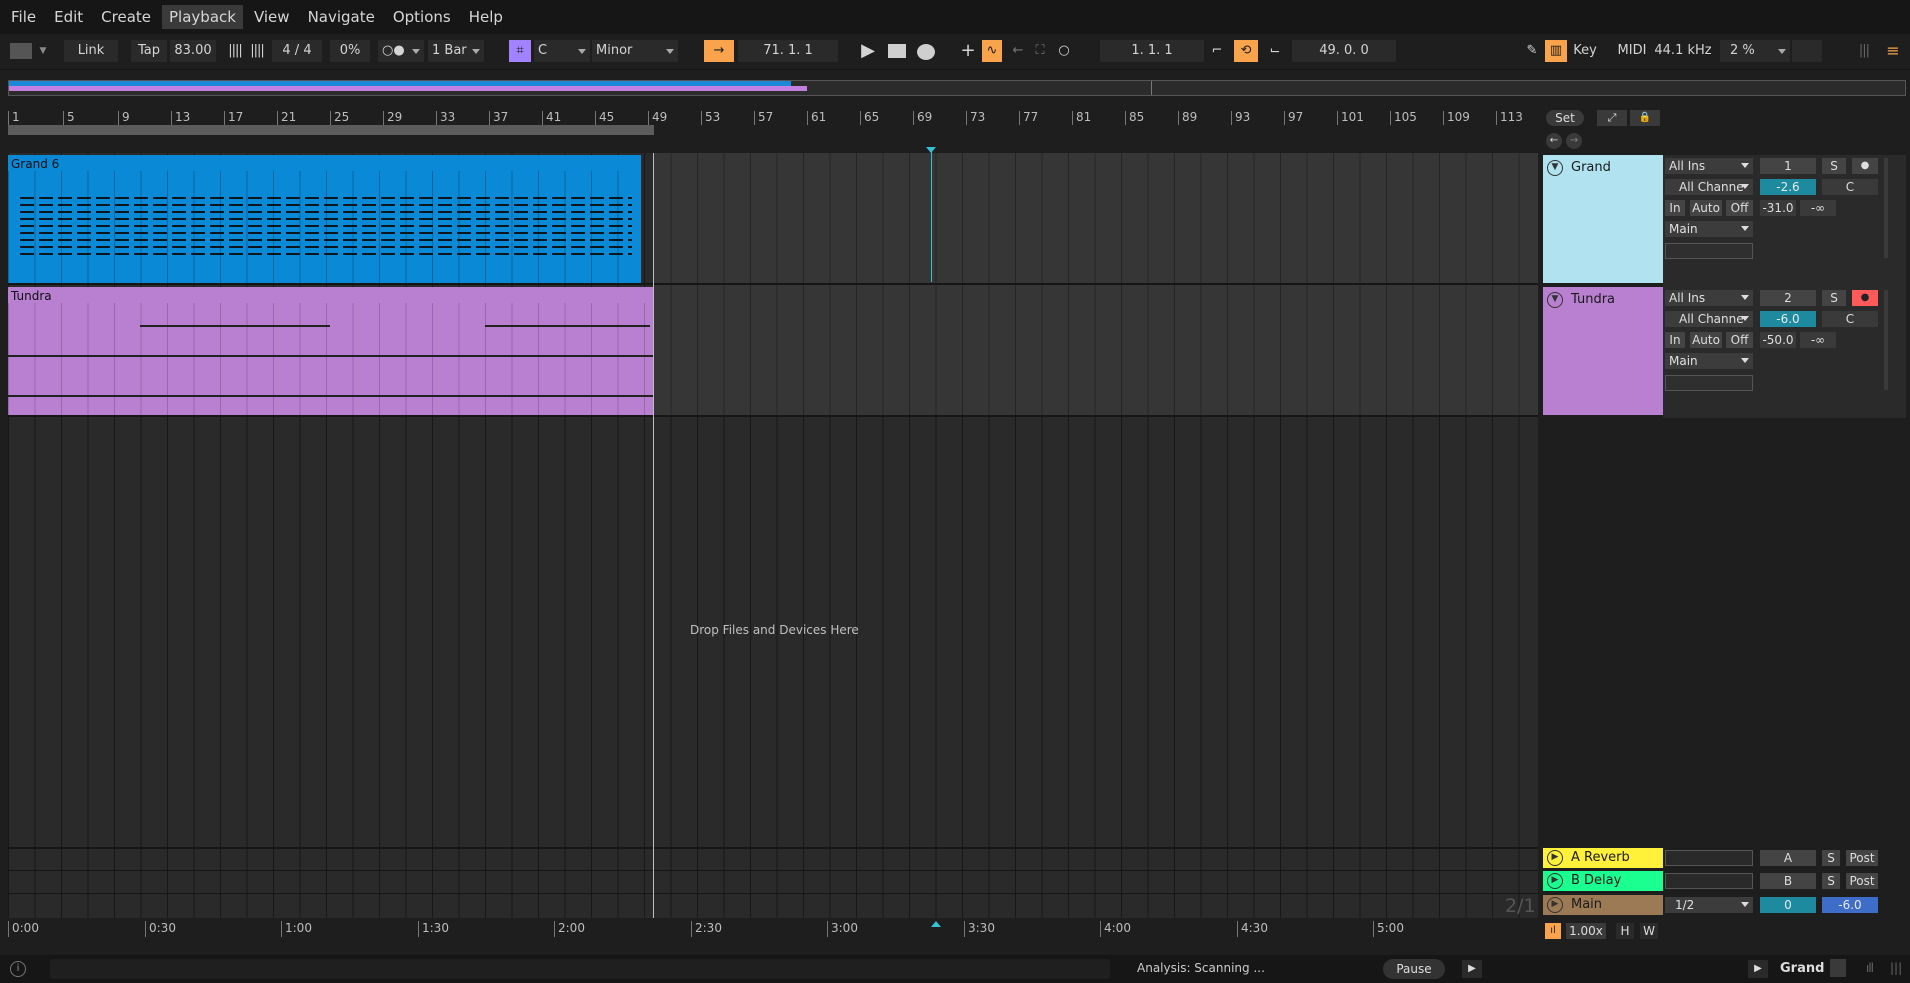  Describe the element at coordinates (1778, 208) in the screenshot. I see `send-field: -31.0` at that location.